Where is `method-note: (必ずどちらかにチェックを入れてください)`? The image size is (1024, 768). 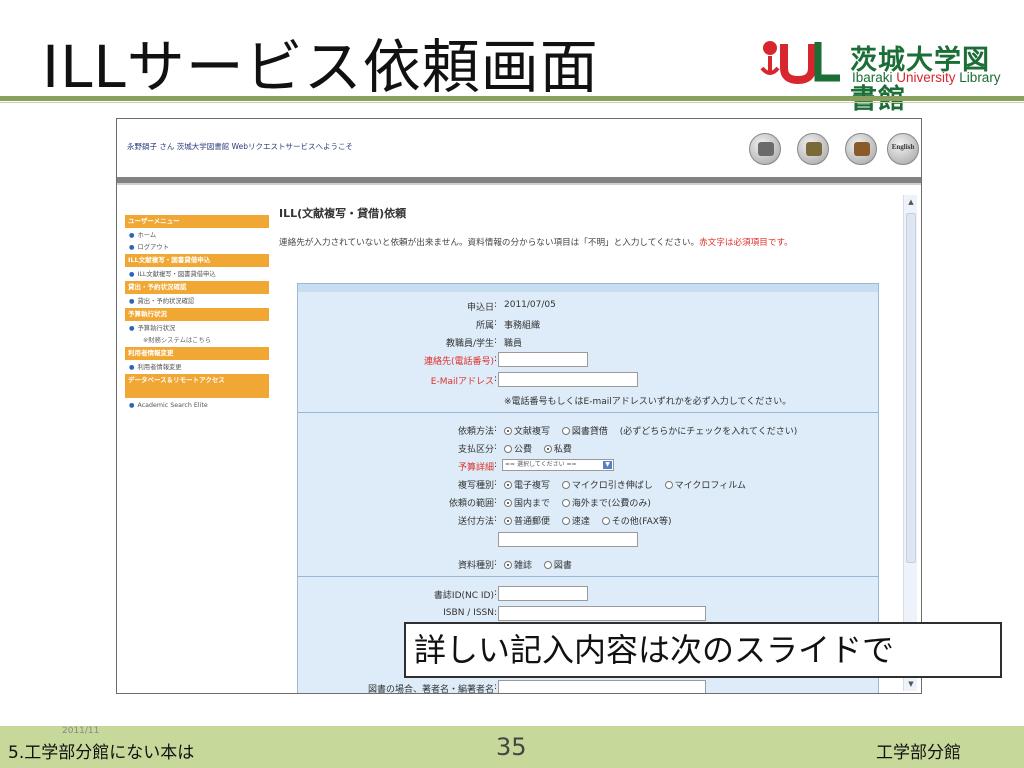 method-note: (必ずどちらかにチェックを入れてください) is located at coordinates (708, 432).